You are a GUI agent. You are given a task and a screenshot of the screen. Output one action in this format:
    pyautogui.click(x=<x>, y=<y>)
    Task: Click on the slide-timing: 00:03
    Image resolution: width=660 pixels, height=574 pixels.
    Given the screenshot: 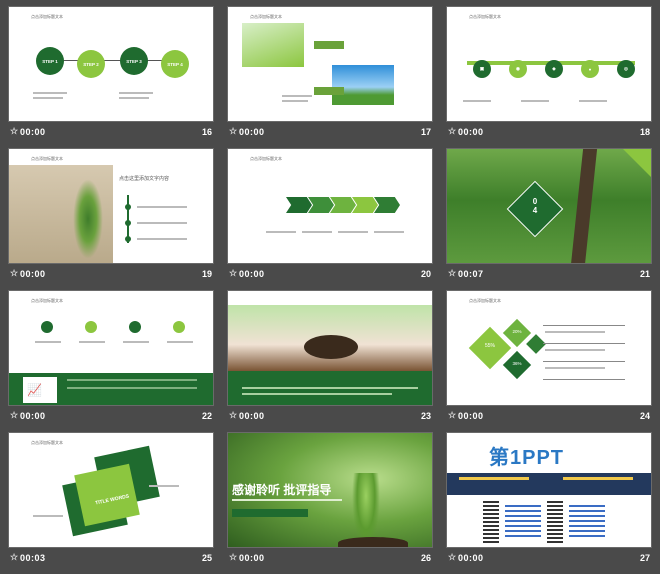 What is the action you would take?
    pyautogui.click(x=33, y=558)
    